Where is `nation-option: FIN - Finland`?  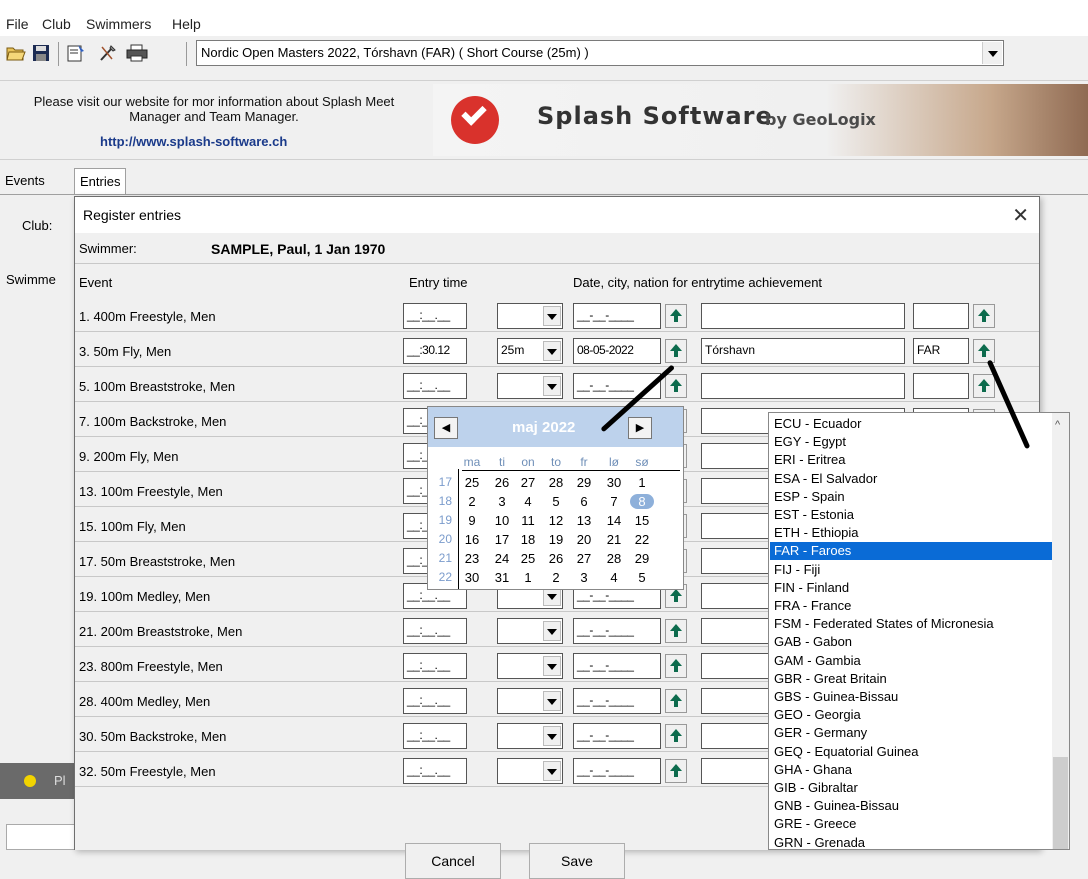 nation-option: FIN - Finland is located at coordinates (911, 588).